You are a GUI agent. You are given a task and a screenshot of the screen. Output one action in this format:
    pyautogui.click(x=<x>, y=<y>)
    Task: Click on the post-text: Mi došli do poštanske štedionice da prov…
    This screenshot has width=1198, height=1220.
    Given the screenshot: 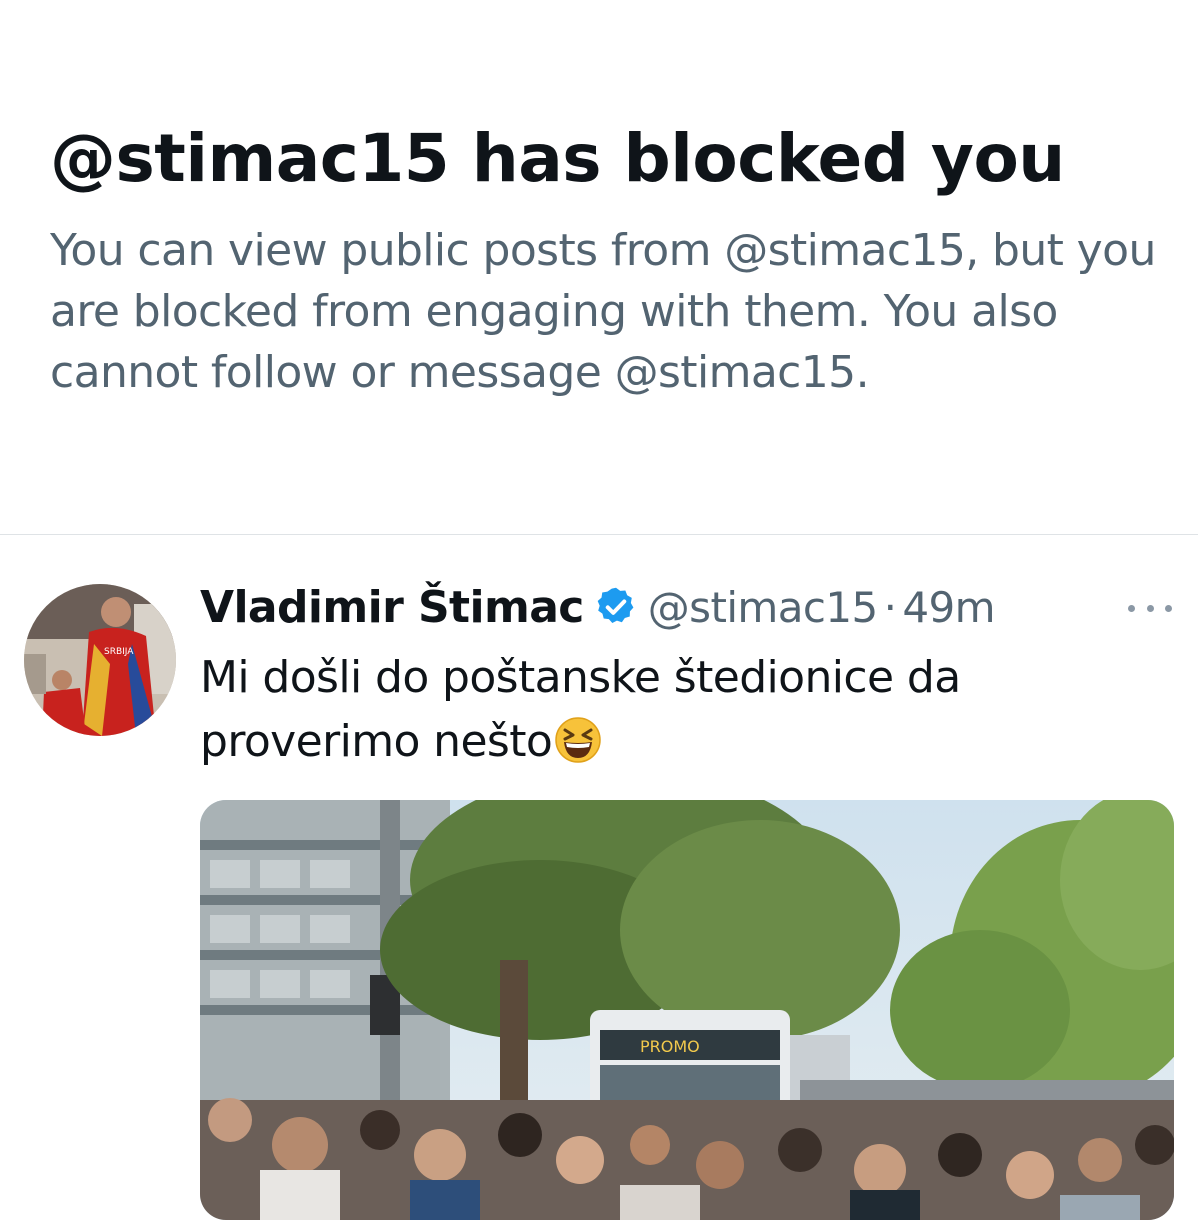 What is the action you would take?
    pyautogui.click(x=660, y=710)
    